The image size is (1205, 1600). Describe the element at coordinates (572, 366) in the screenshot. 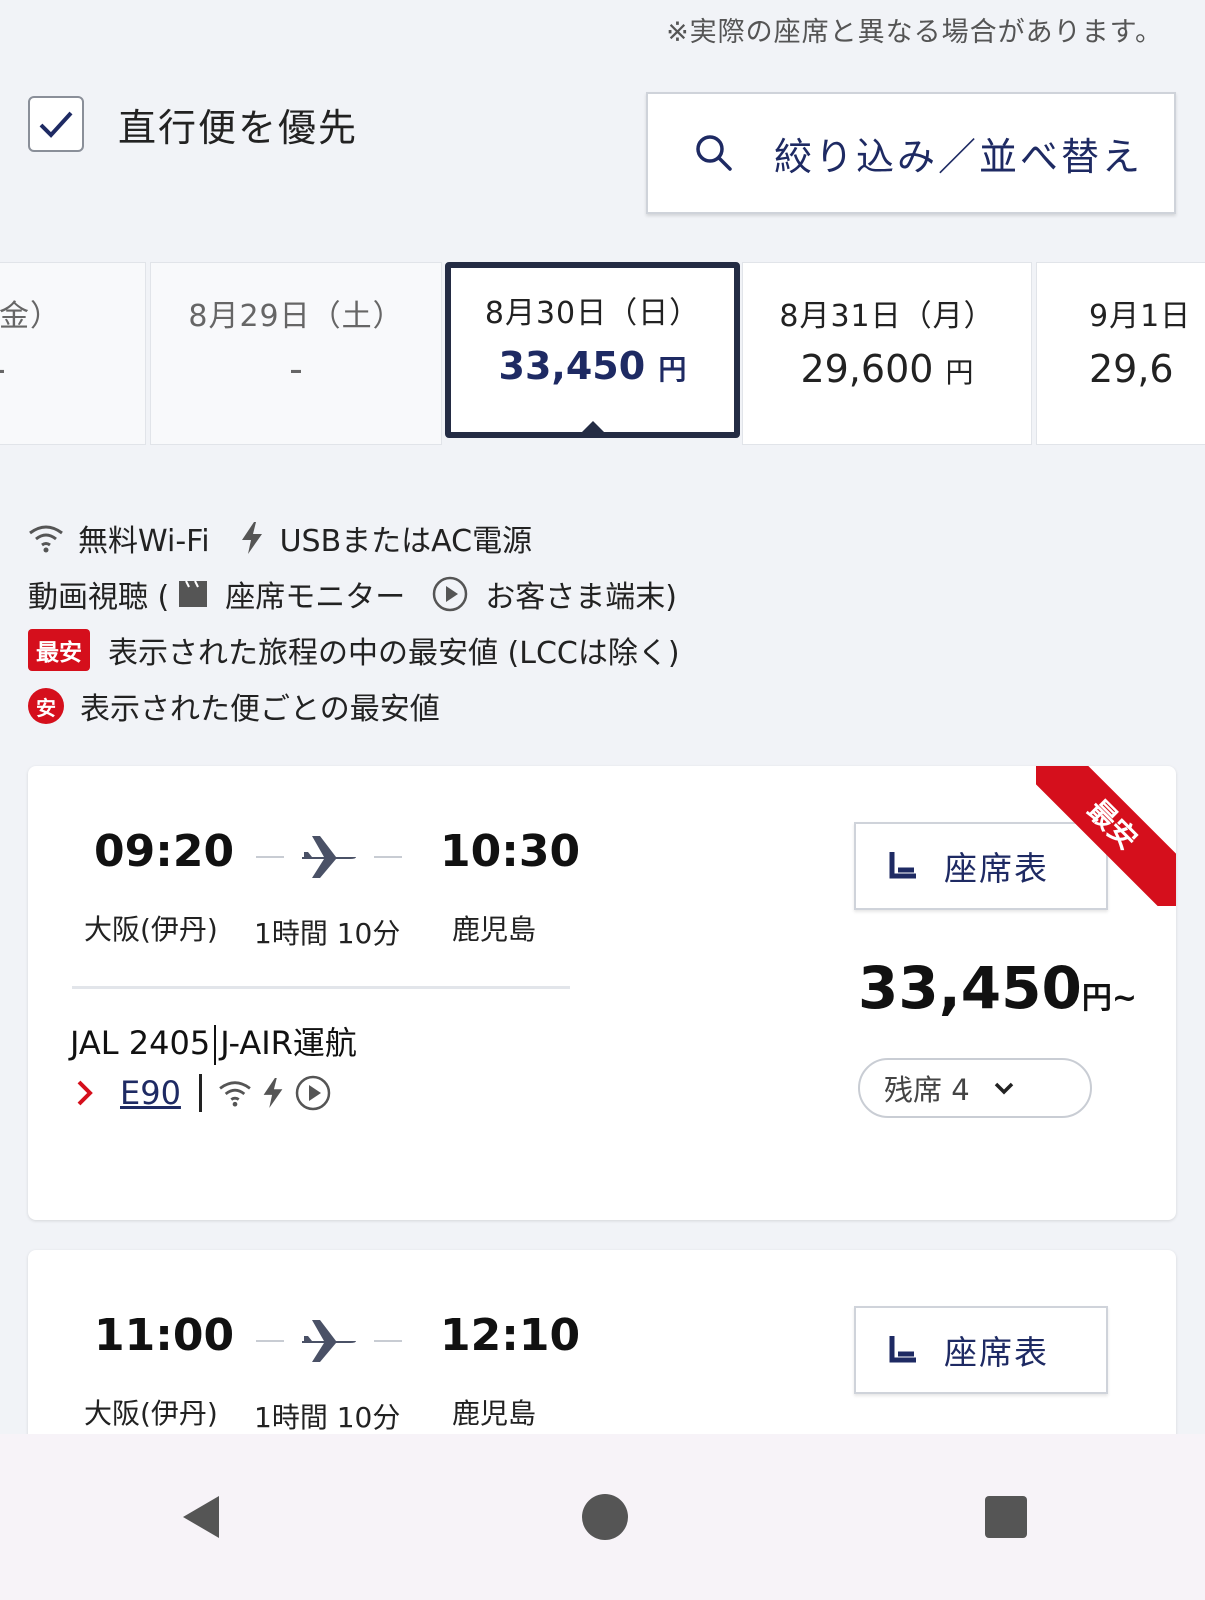

I see `date-price-value: 33,450` at that location.